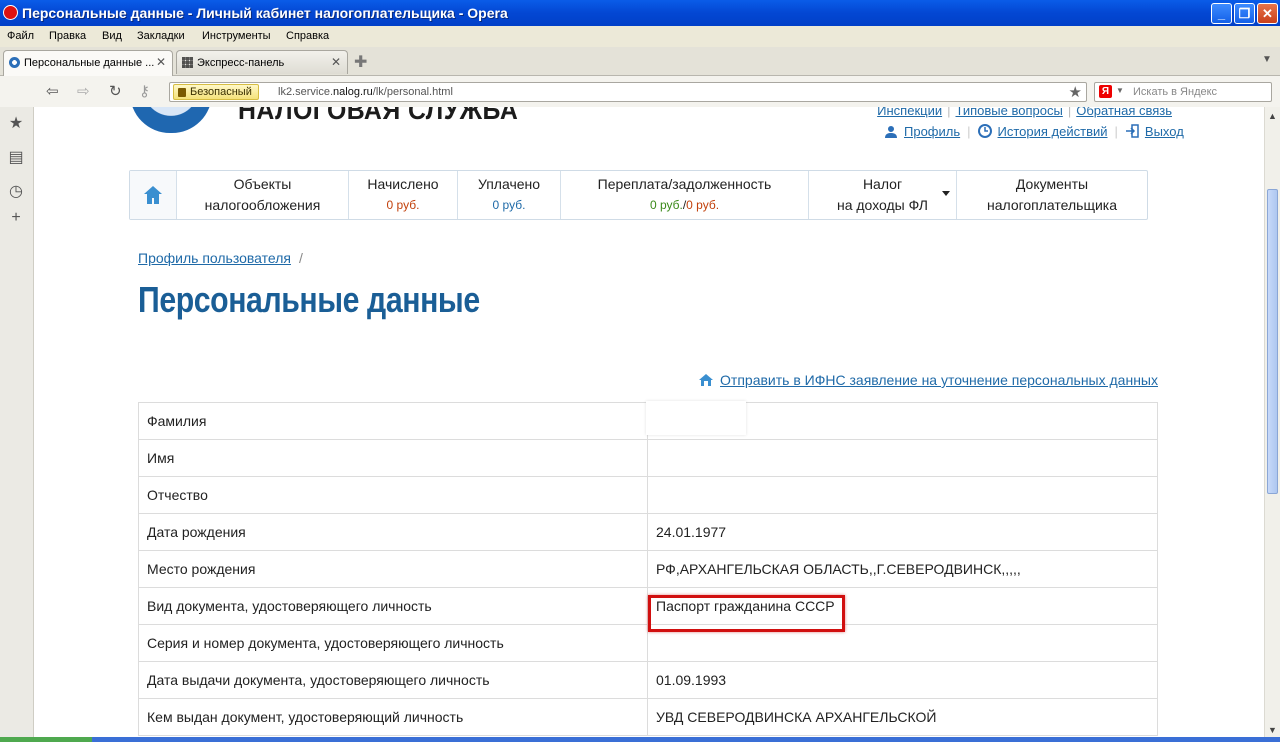 The image size is (1280, 742). I want to click on profile-link: Профиль, so click(932, 131).